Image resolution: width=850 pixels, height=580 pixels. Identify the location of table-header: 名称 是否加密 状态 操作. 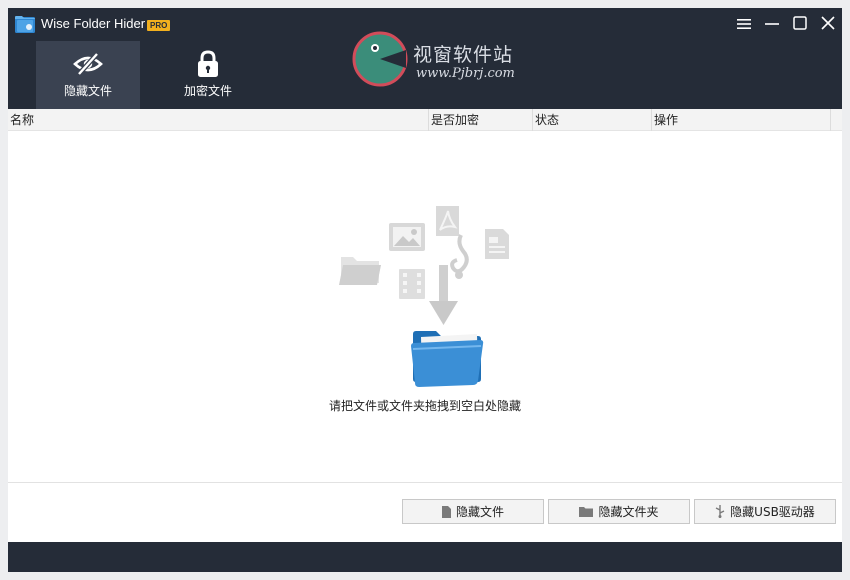
(425, 120).